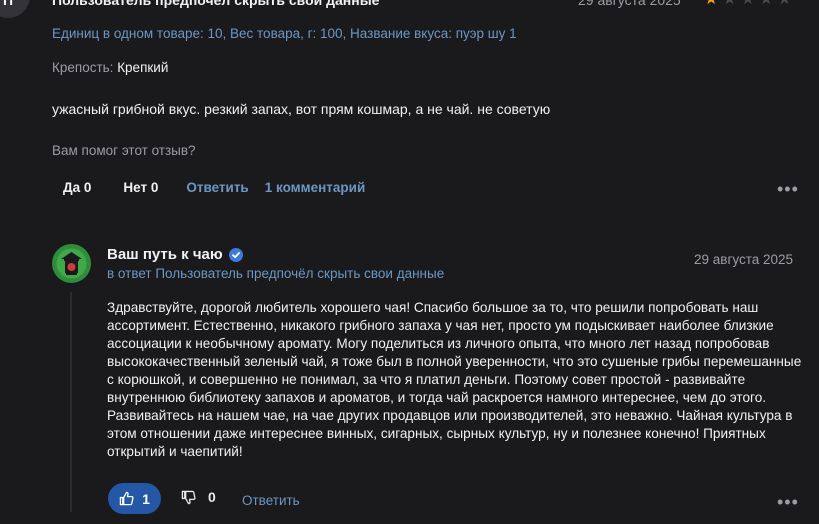 This screenshot has width=819, height=524. What do you see at coordinates (198, 497) in the screenshot?
I see `dislike-button: 0` at bounding box center [198, 497].